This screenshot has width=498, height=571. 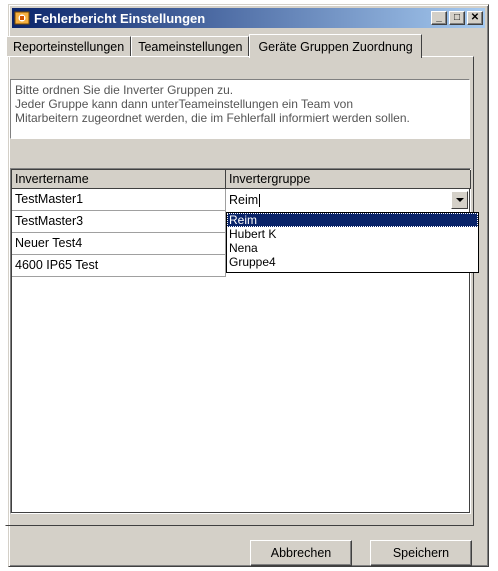 I want to click on table-row-name: TestMaster1, so click(x=119, y=200).